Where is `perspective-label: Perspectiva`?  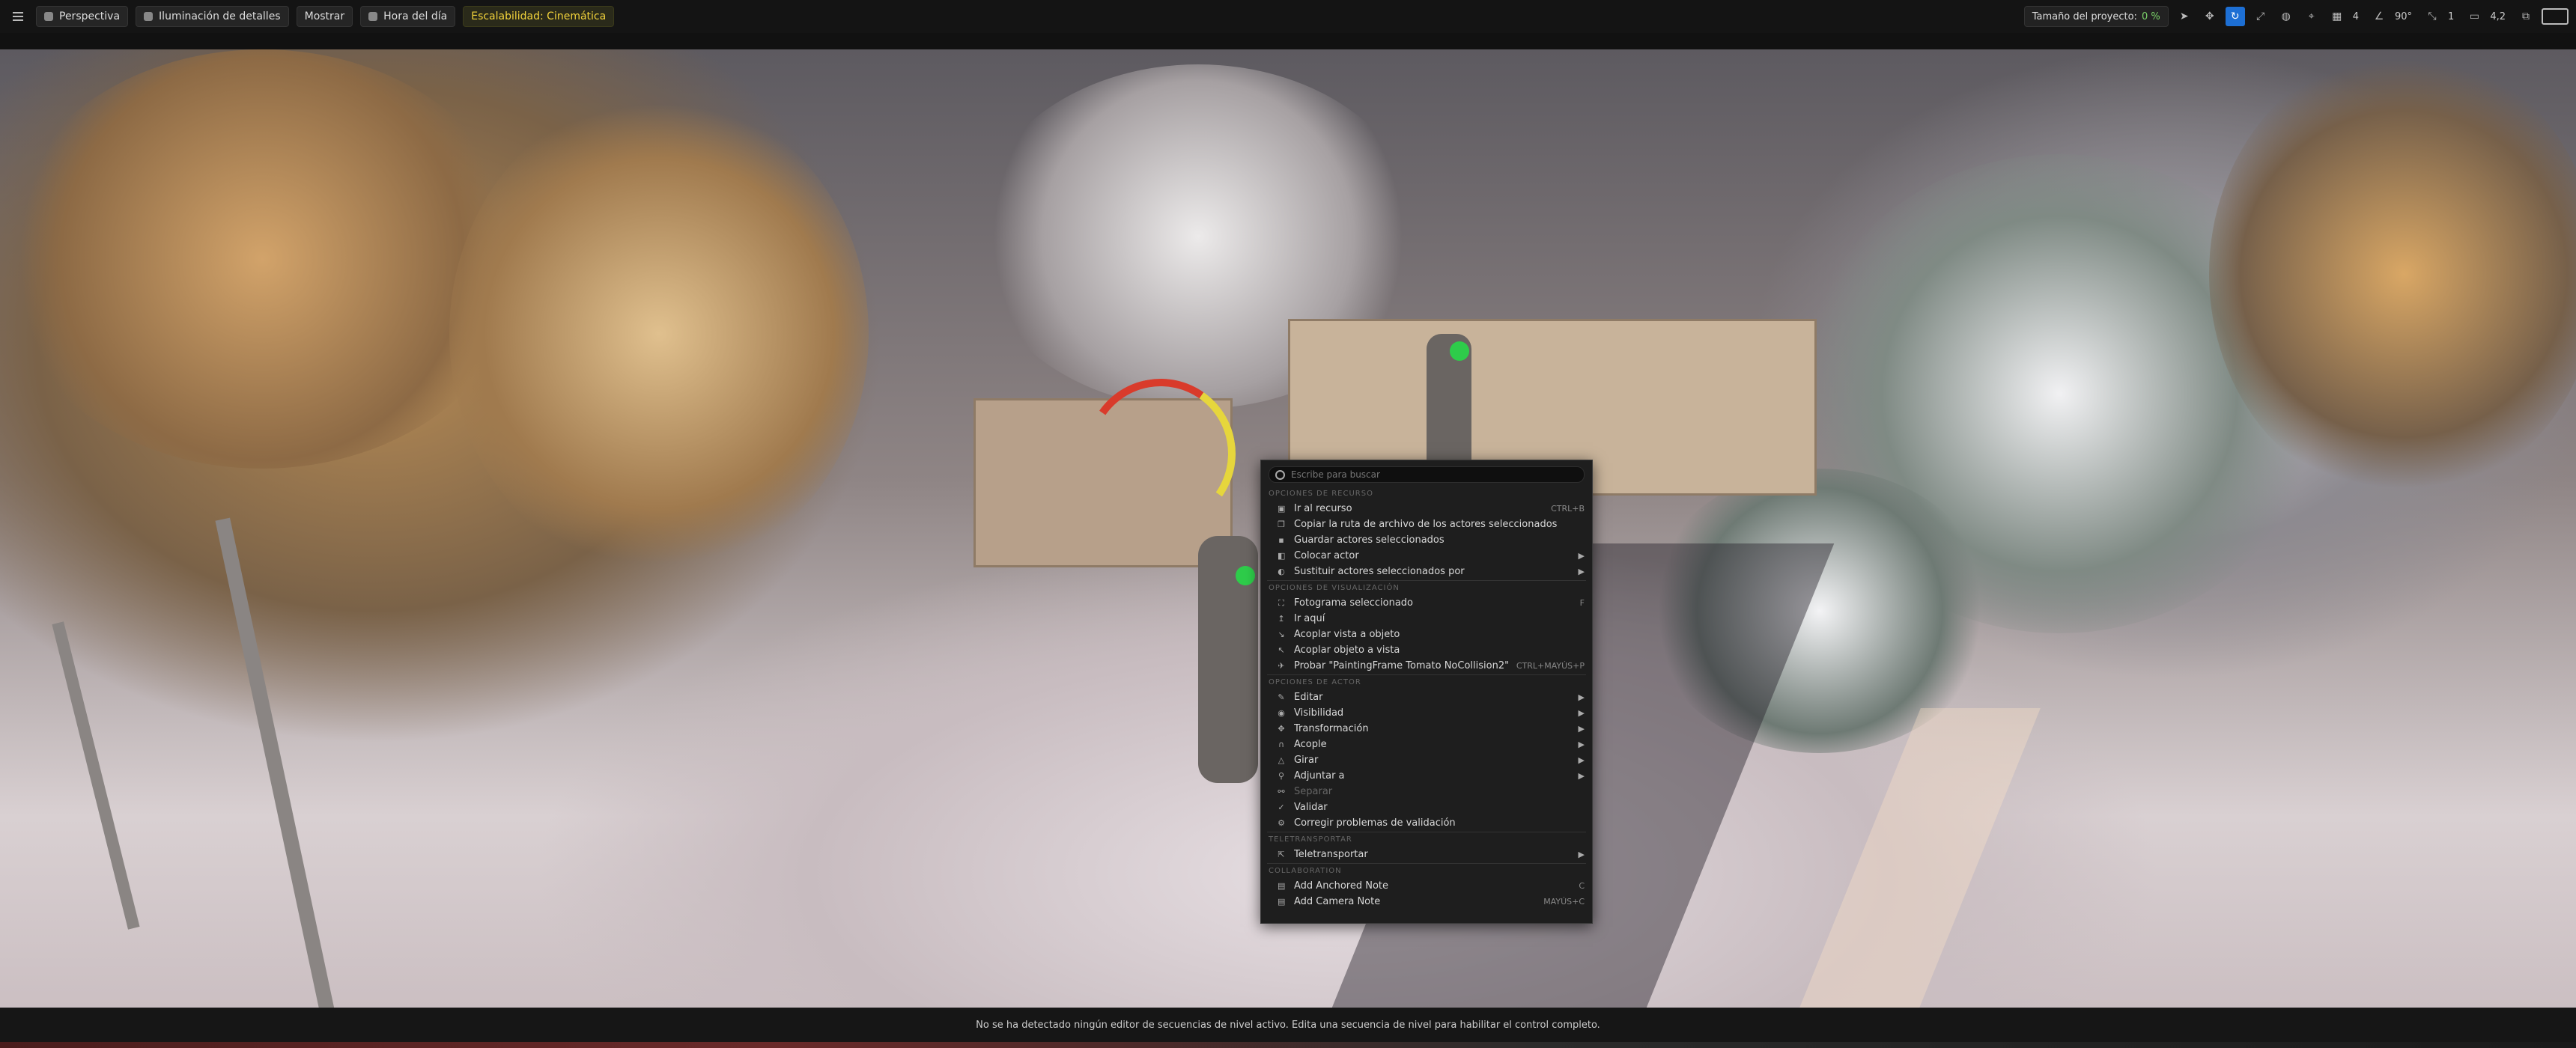
perspective-label: Perspectiva is located at coordinates (90, 16).